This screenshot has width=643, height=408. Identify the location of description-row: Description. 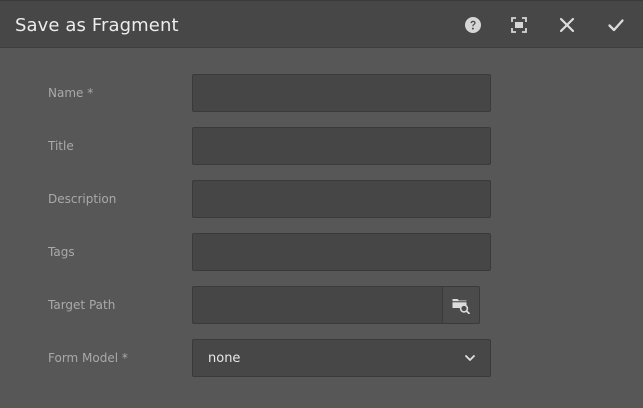
(321, 199).